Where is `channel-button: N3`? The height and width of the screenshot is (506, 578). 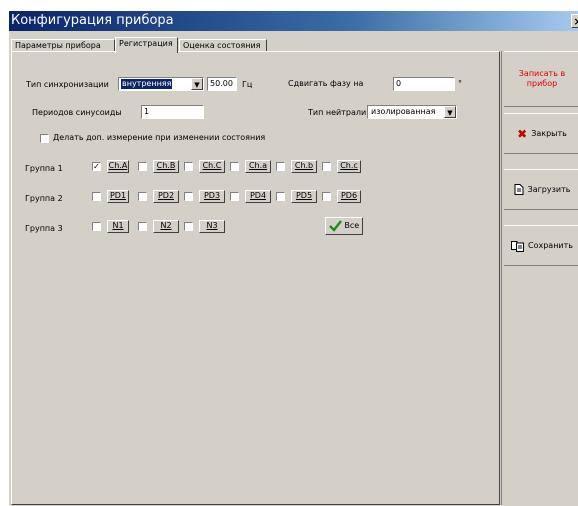 channel-button: N3 is located at coordinates (212, 226).